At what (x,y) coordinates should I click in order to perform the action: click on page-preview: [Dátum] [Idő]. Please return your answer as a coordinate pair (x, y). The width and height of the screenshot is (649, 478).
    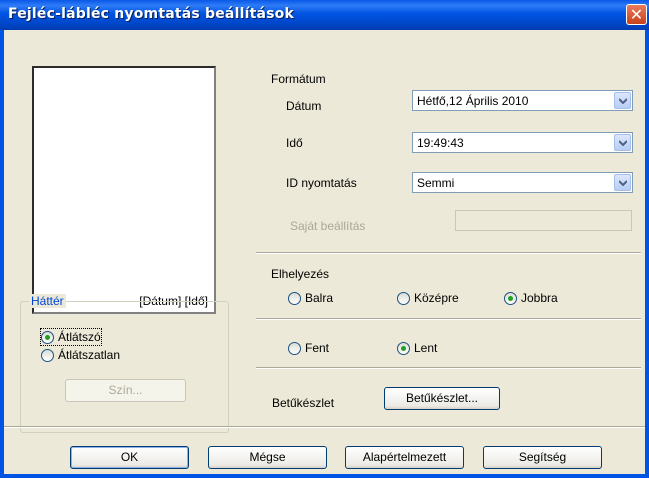
    Looking at the image, I should click on (124, 190).